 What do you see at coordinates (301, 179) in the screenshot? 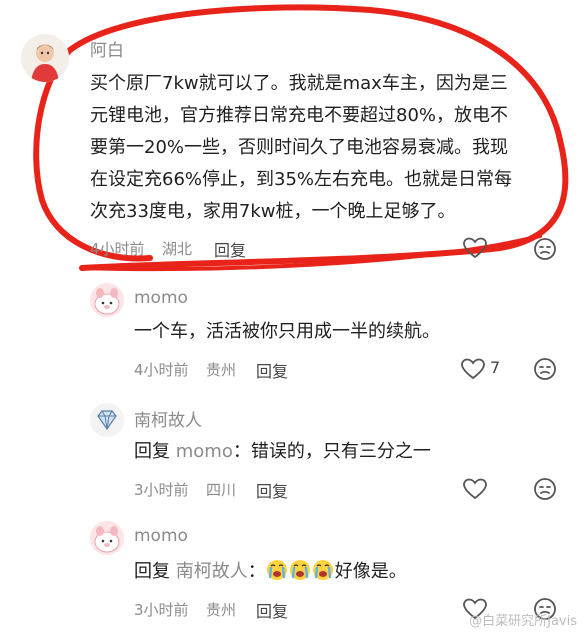
I see `comment-text-line: 在设定充66%停止，到35%左右充电。也就是日常每` at bounding box center [301, 179].